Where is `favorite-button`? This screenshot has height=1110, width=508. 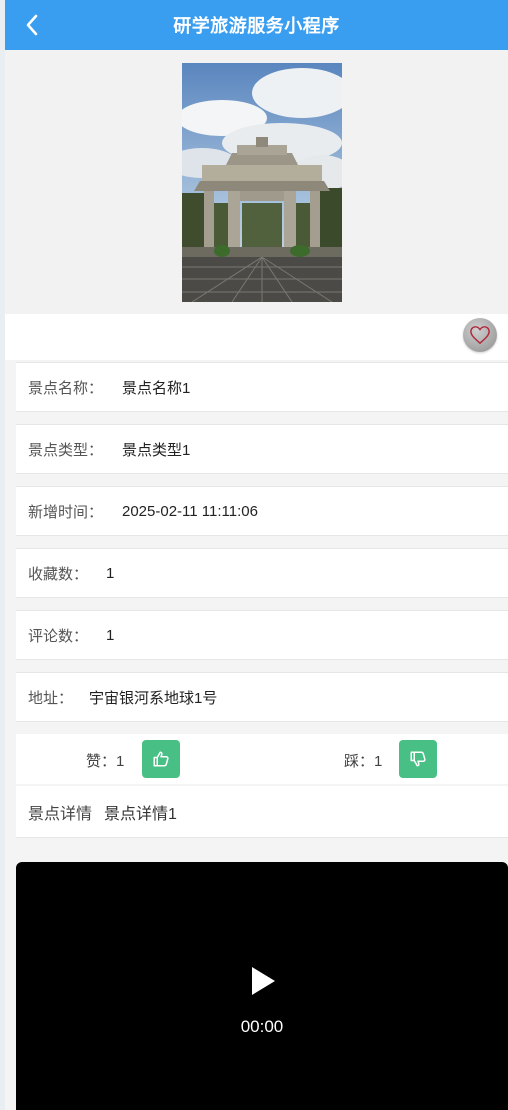 favorite-button is located at coordinates (480, 335).